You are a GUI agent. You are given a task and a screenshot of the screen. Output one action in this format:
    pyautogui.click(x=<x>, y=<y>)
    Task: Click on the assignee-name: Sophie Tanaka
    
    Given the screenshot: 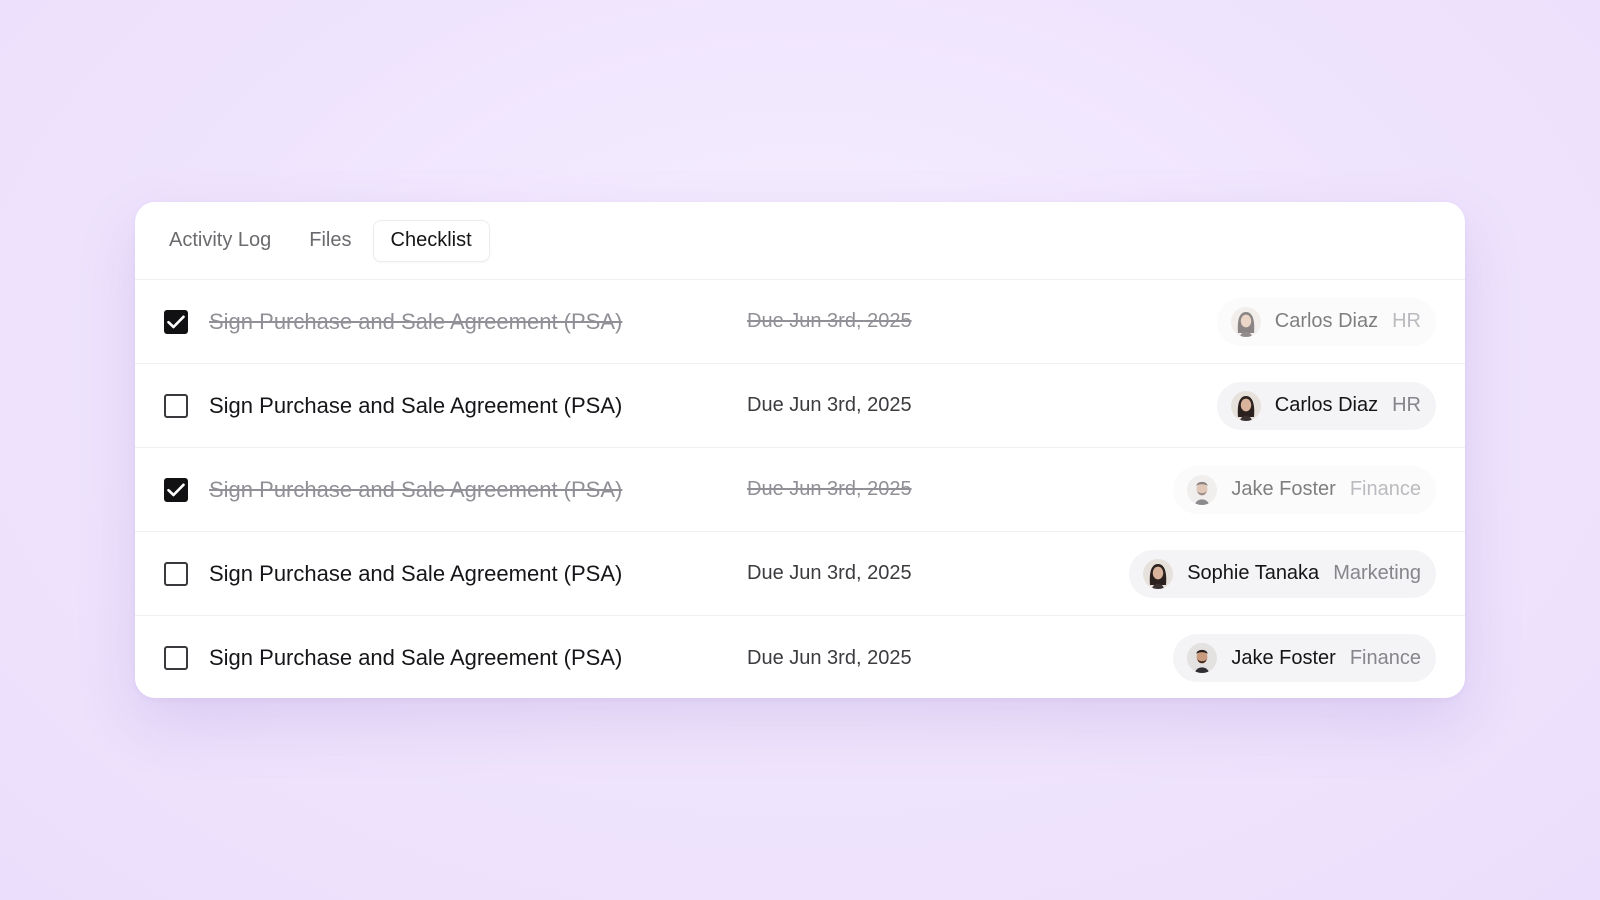 What is the action you would take?
    pyautogui.click(x=1253, y=573)
    